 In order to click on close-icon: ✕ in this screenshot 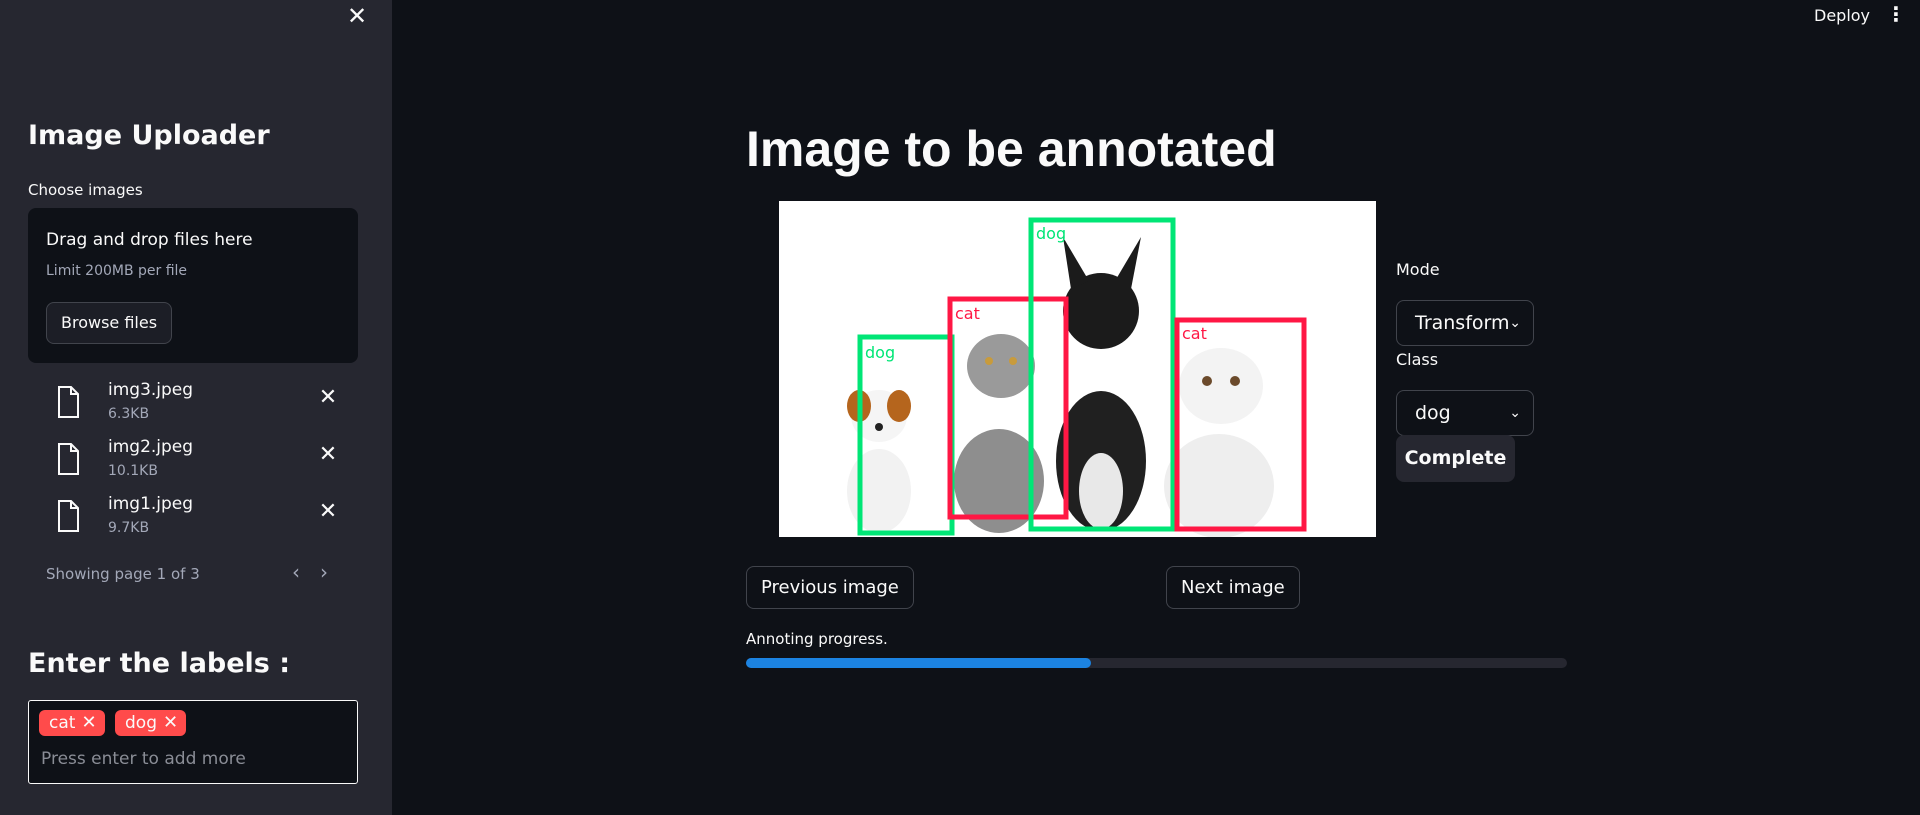, I will do `click(357, 16)`.